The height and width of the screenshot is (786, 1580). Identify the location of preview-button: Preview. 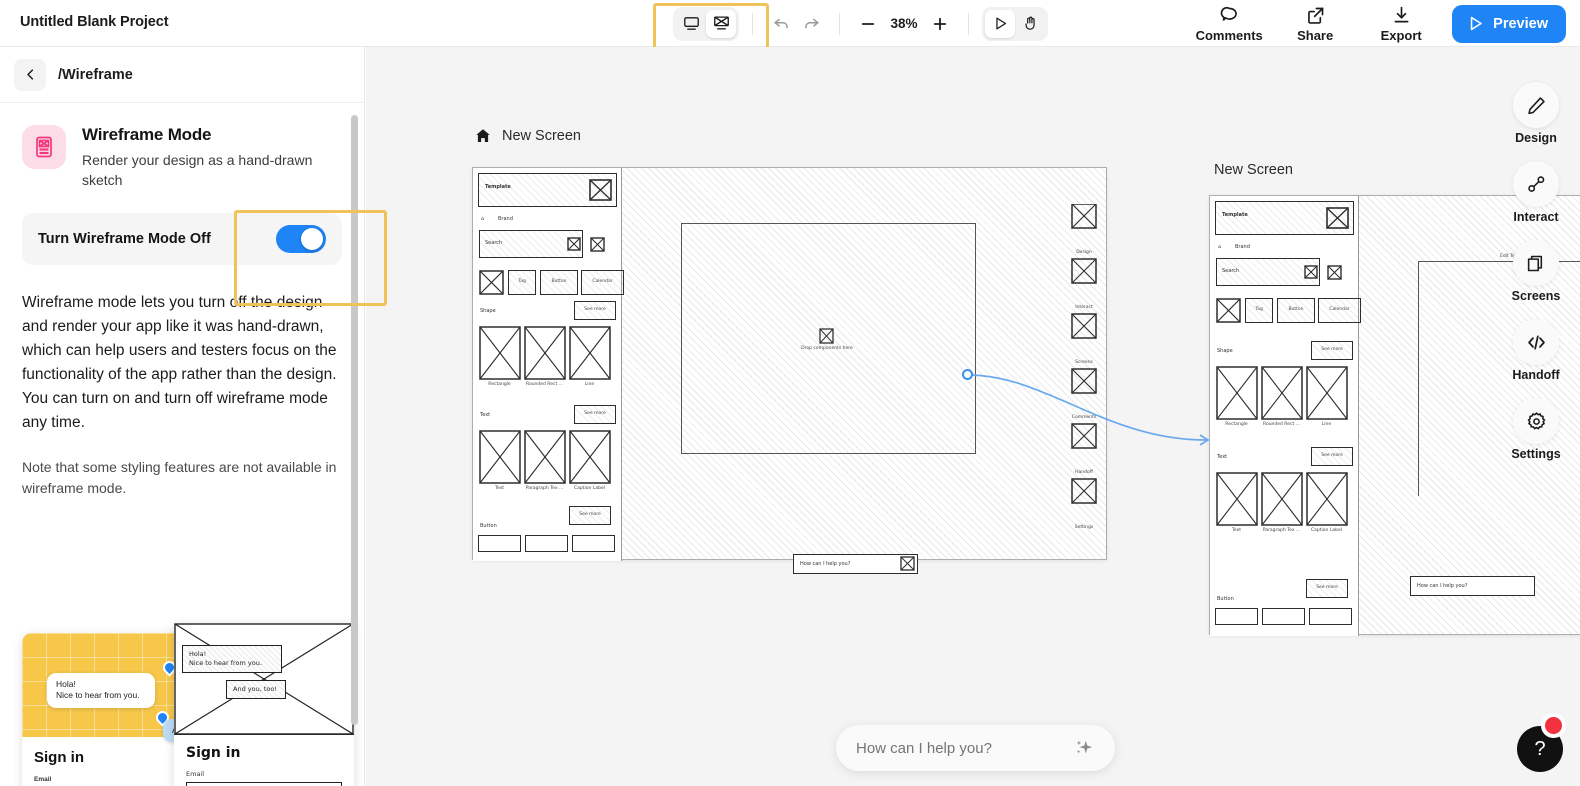
(1509, 23).